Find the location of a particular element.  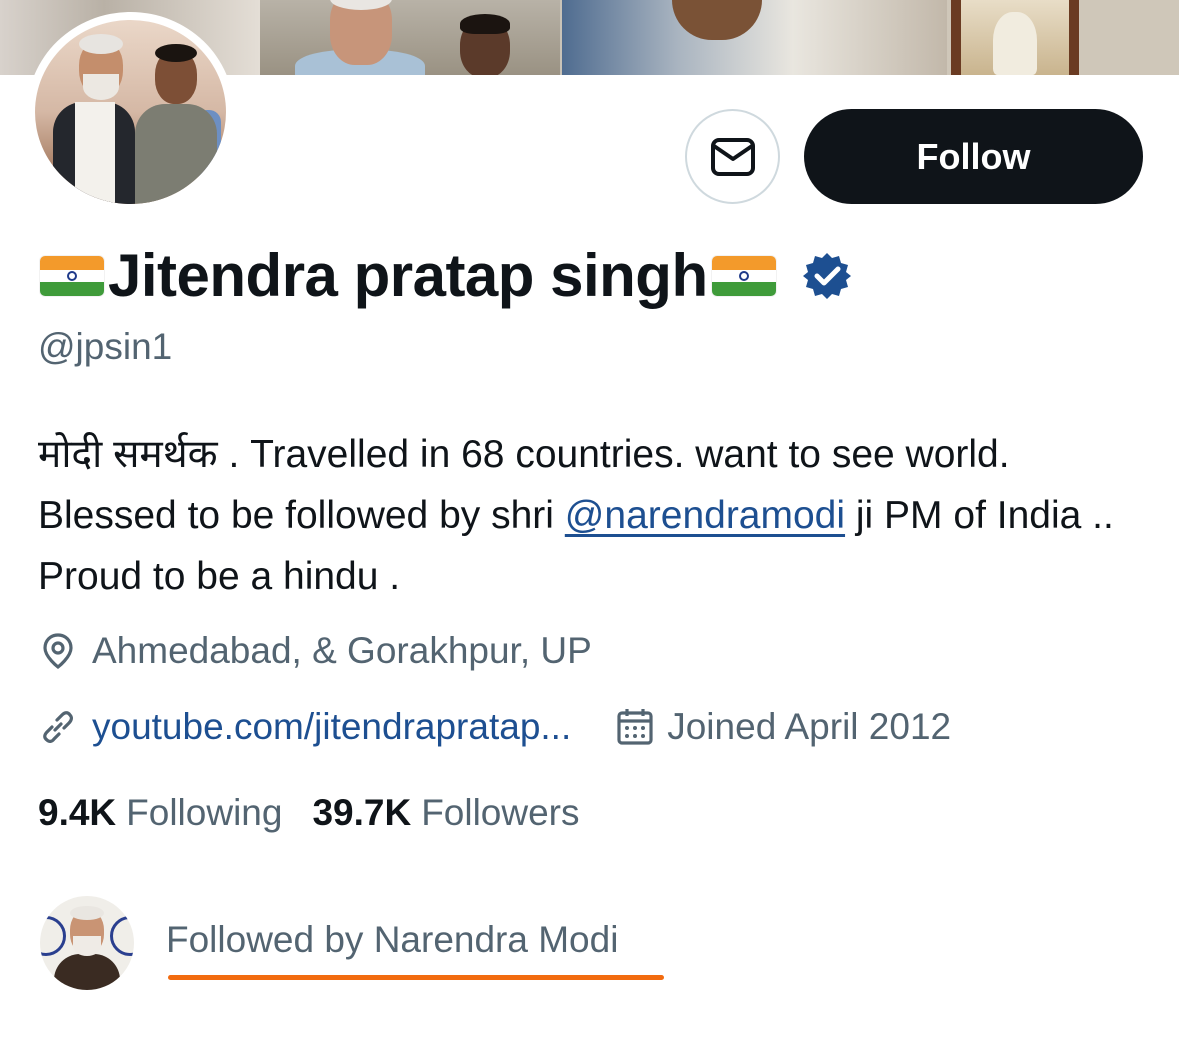

joined-date: Joined April 2012 is located at coordinates (783, 727).